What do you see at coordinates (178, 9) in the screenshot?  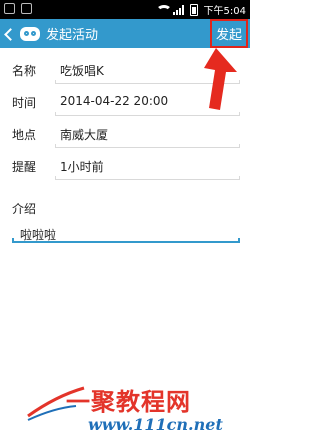 I see `signal-icon` at bounding box center [178, 9].